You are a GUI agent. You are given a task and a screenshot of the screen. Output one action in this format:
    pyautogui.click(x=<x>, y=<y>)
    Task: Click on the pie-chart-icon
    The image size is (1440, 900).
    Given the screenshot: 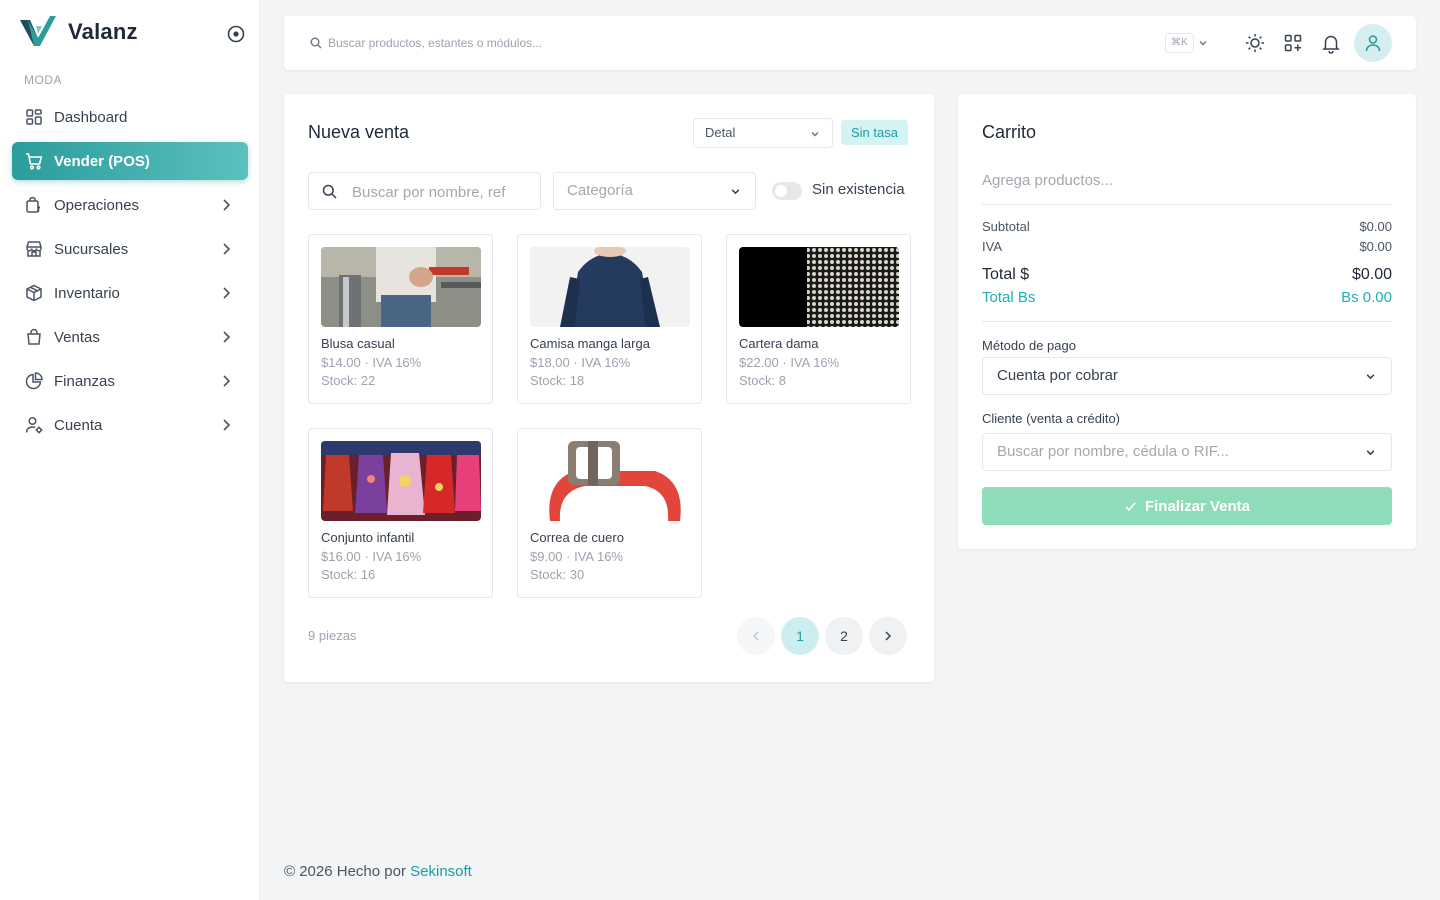 What is the action you would take?
    pyautogui.click(x=34, y=381)
    